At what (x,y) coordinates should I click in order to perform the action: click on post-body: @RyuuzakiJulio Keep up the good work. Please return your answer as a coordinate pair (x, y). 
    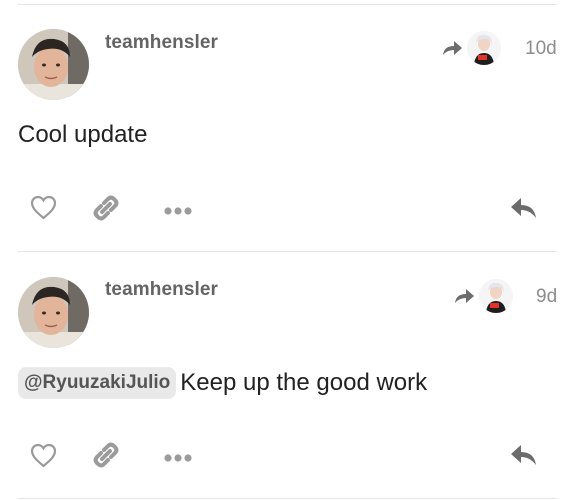
    Looking at the image, I should click on (222, 383).